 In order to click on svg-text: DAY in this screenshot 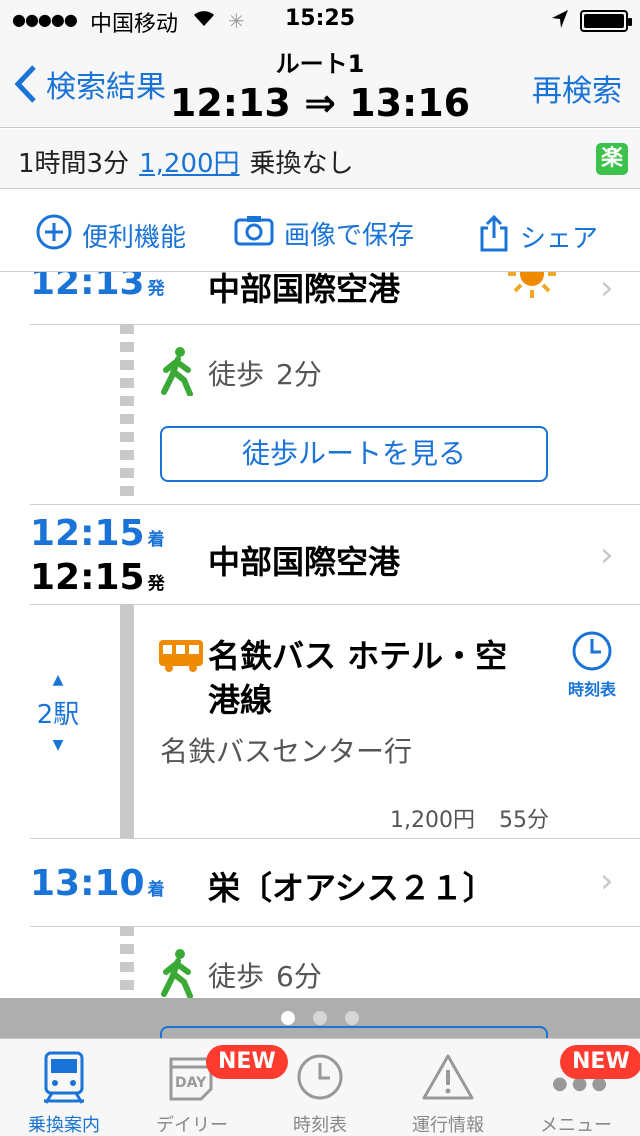, I will do `click(191, 1083)`.